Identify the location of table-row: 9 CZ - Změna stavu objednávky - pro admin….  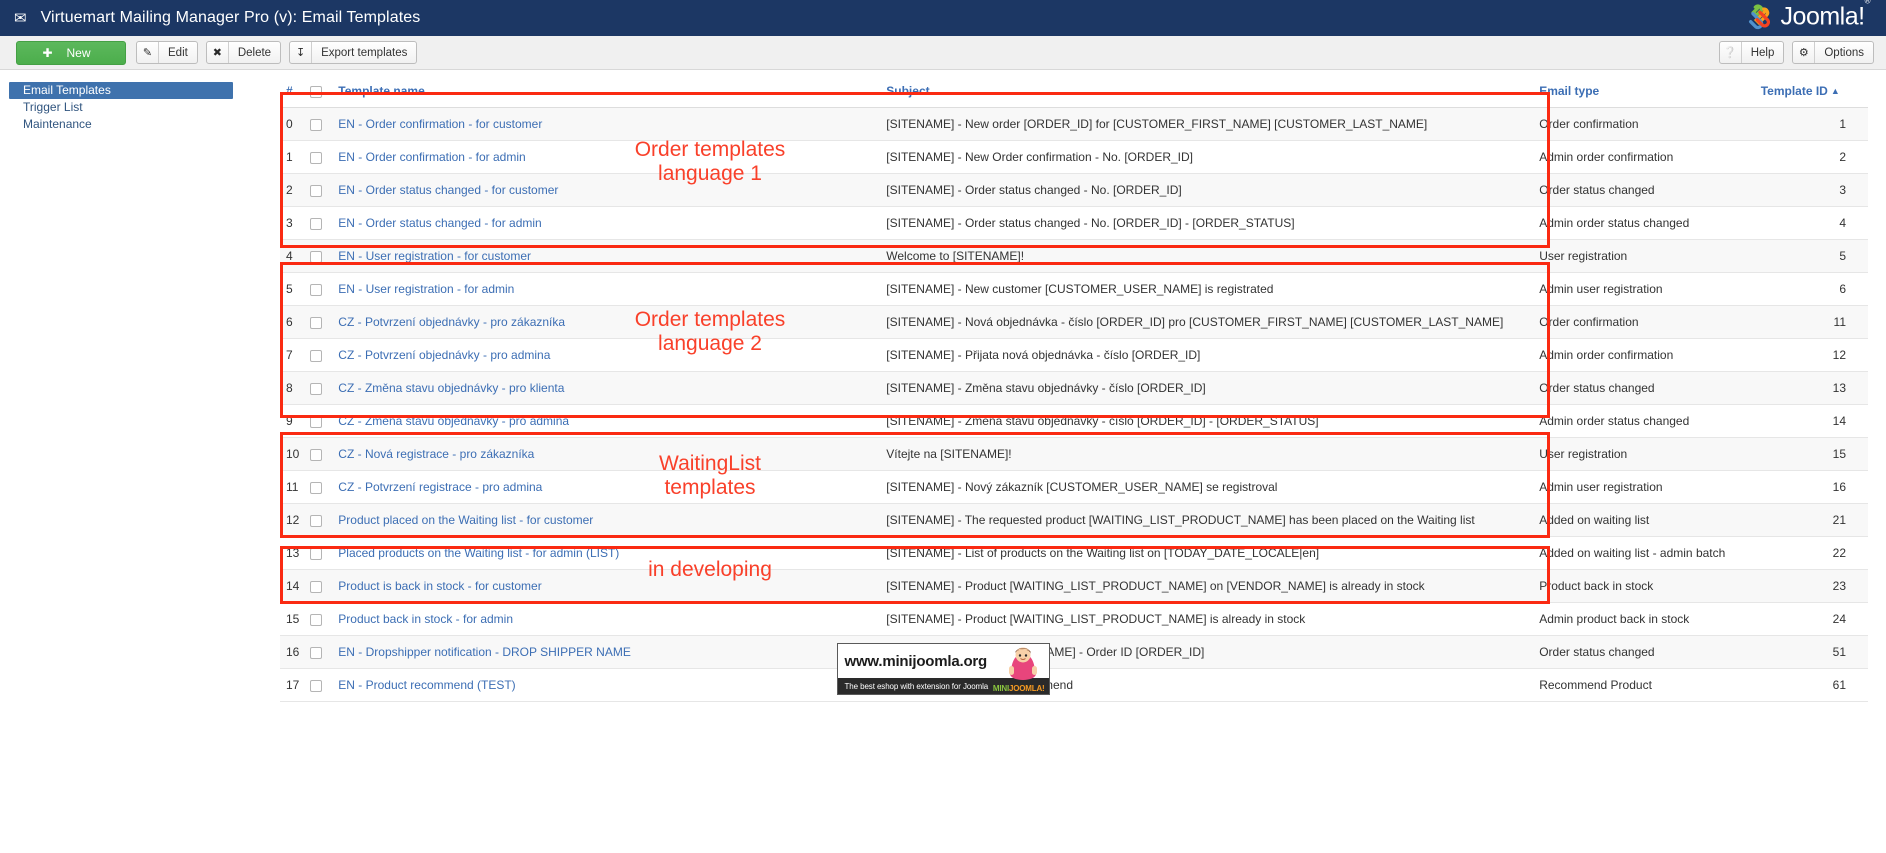
(1074, 421).